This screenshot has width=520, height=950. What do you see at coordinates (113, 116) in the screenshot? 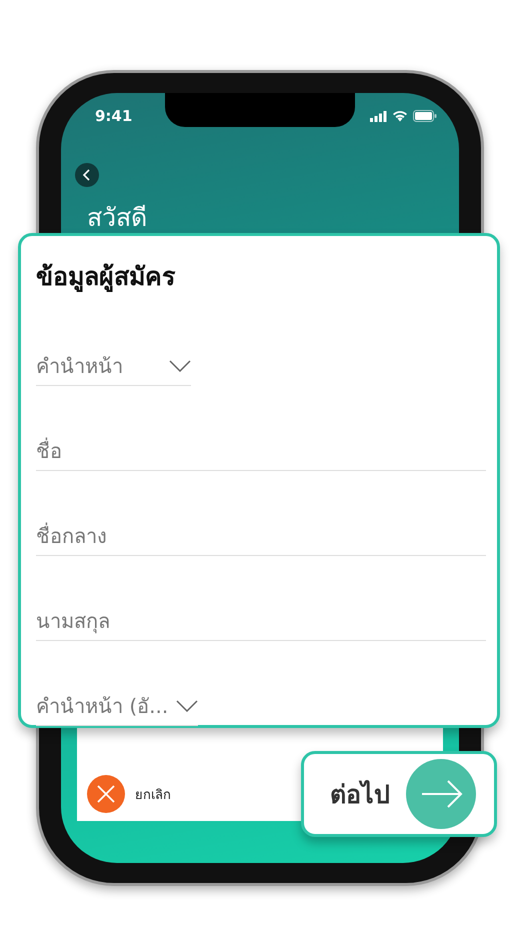
I see `status-time: 9:41` at bounding box center [113, 116].